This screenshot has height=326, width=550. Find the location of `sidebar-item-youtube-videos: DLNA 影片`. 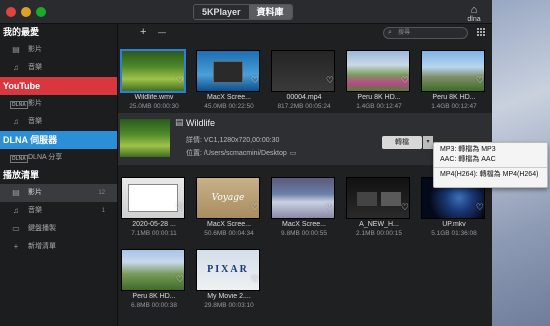

sidebar-item-youtube-videos: DLNA 影片 is located at coordinates (58, 104).